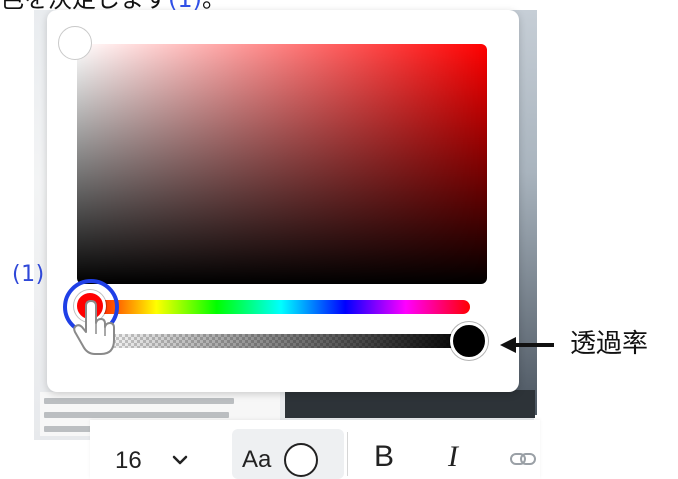 This screenshot has height=479, width=678. Describe the element at coordinates (180, 460) in the screenshot. I see `chevron-down-icon` at that location.